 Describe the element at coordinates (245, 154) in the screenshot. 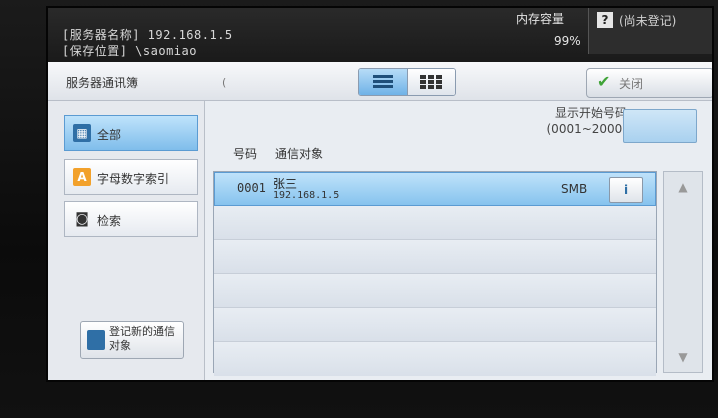

I see `column-header-number: 号码` at that location.